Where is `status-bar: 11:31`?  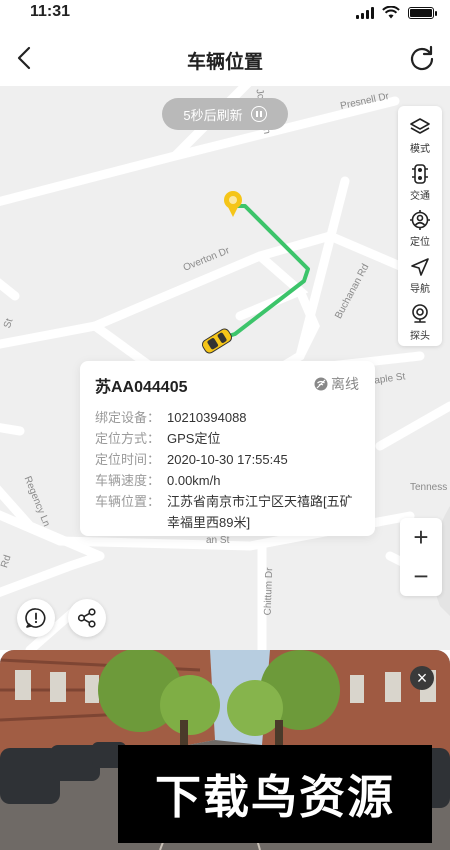
status-bar: 11:31 is located at coordinates (225, 15).